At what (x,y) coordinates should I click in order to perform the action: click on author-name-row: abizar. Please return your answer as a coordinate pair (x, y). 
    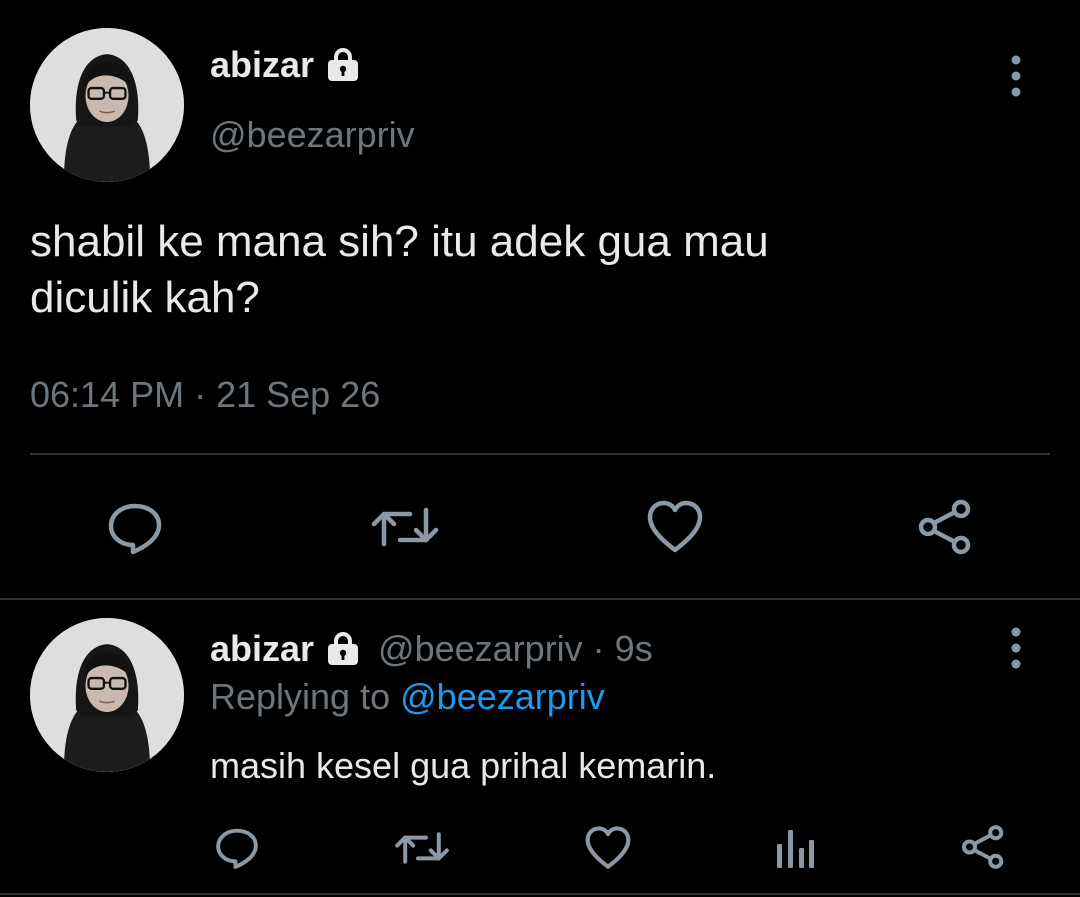
    Looking at the image, I should click on (286, 65).